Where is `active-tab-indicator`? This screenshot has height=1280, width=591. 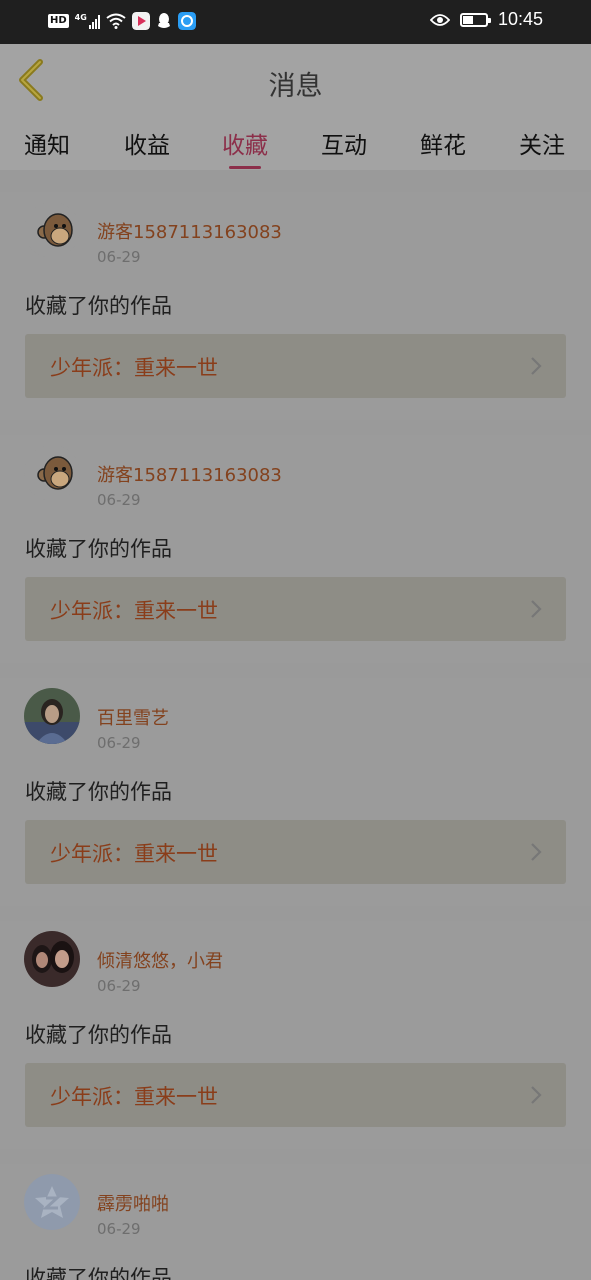
active-tab-indicator is located at coordinates (245, 167).